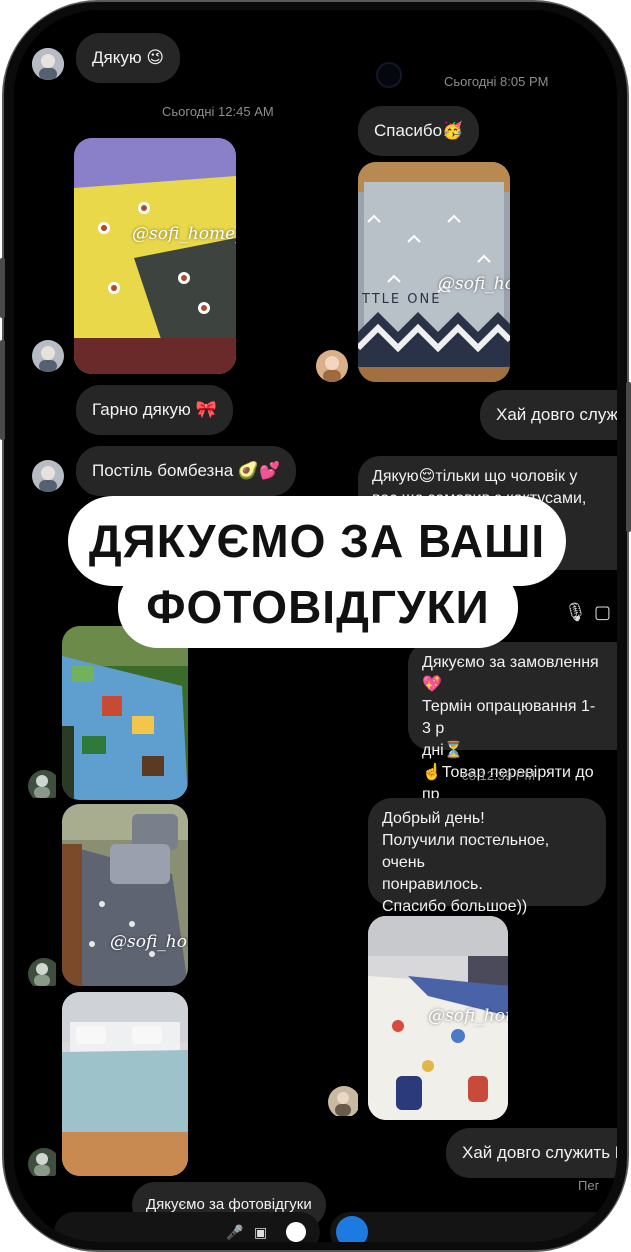  Describe the element at coordinates (128, 58) in the screenshot. I see `message-bubble: Дякую 😉` at that location.